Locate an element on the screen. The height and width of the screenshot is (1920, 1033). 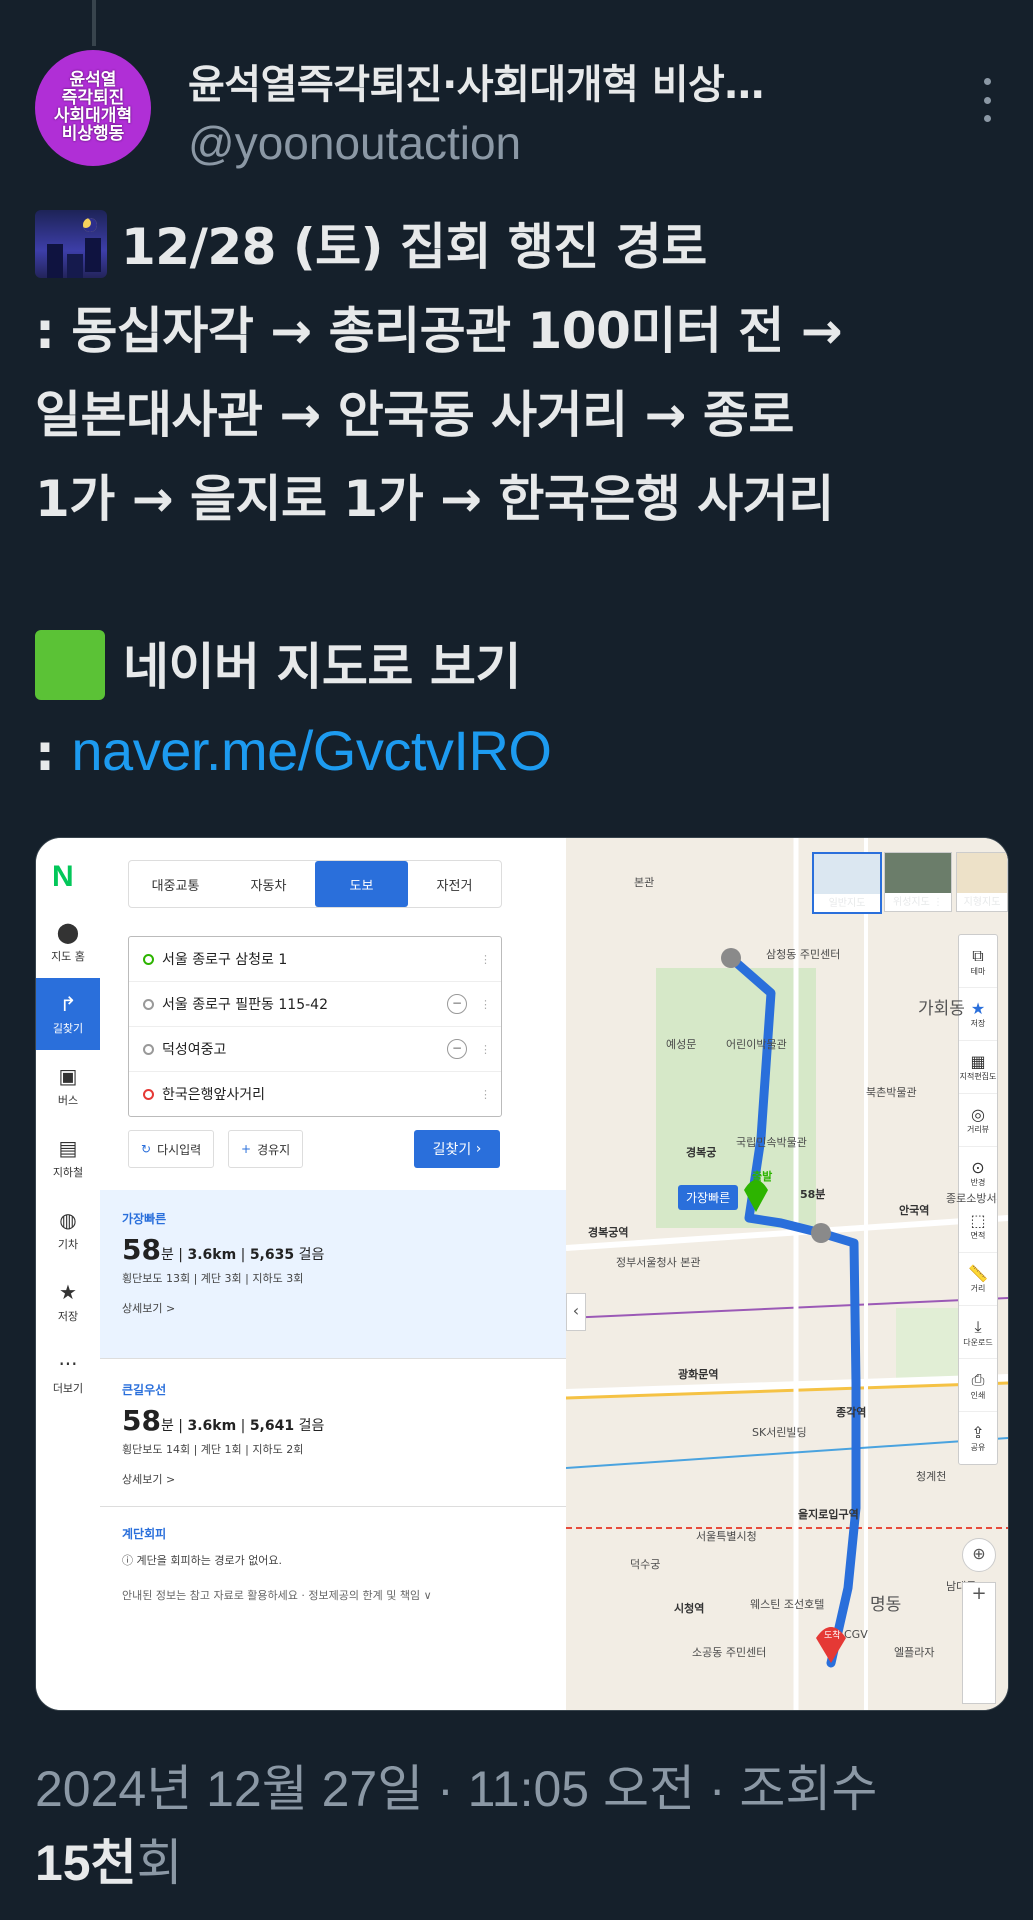
tool-distance: 📏 거리 is located at coordinates (978, 1279).